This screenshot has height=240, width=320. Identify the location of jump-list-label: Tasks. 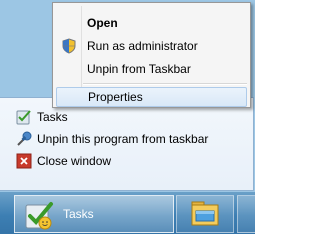
(52, 117).